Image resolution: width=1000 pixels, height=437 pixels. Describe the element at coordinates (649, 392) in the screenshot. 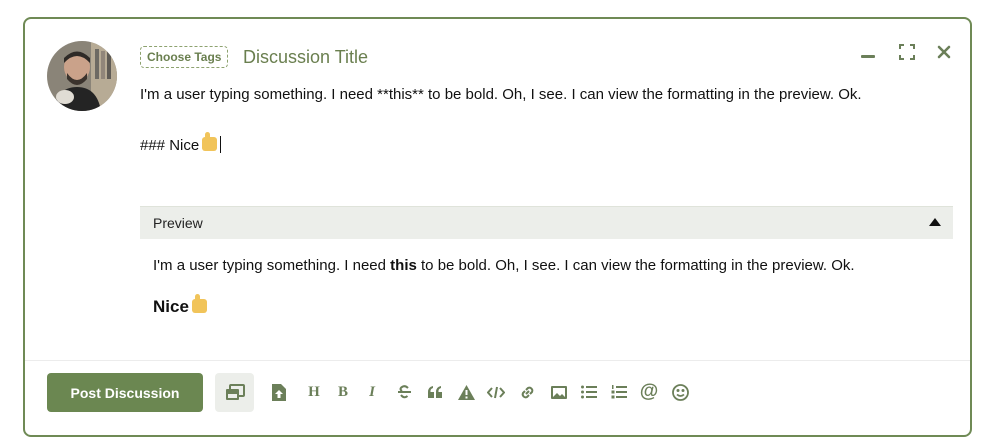

I see `mention-button: @` at that location.